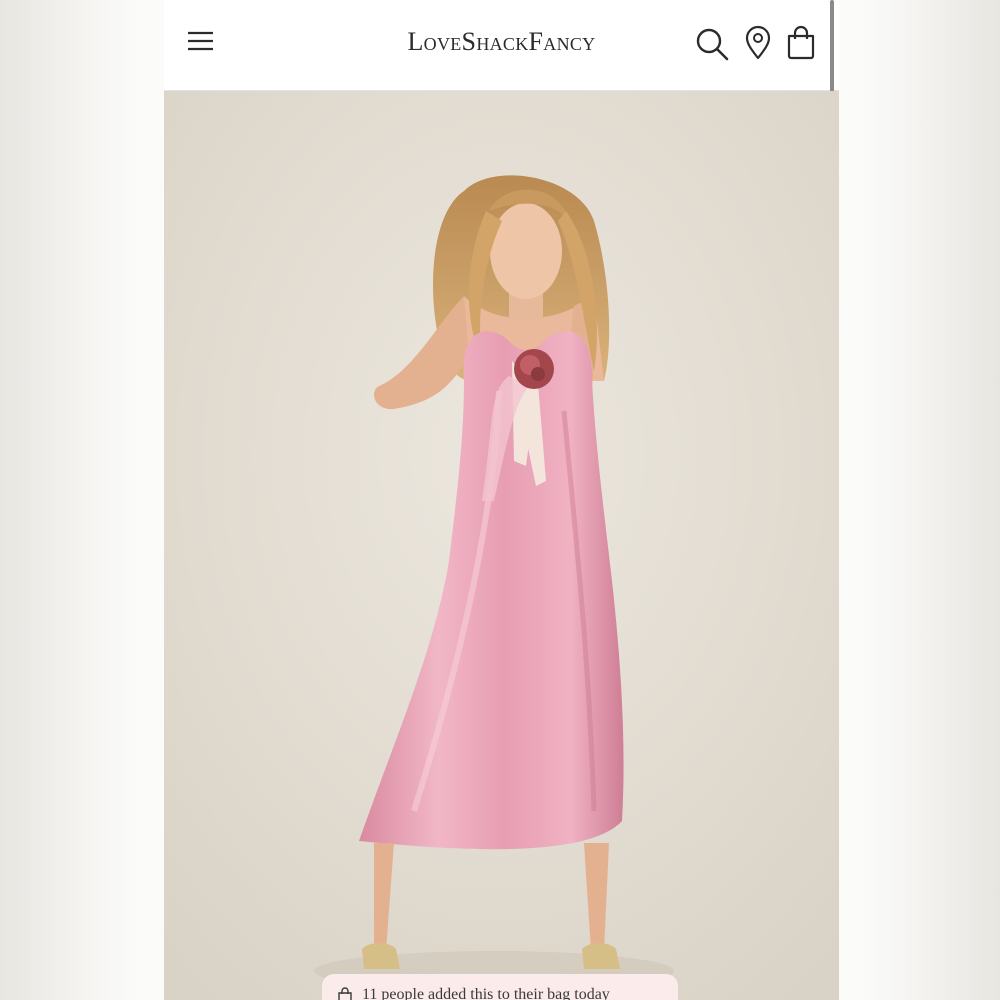  I want to click on store-locator-button, so click(760, 43).